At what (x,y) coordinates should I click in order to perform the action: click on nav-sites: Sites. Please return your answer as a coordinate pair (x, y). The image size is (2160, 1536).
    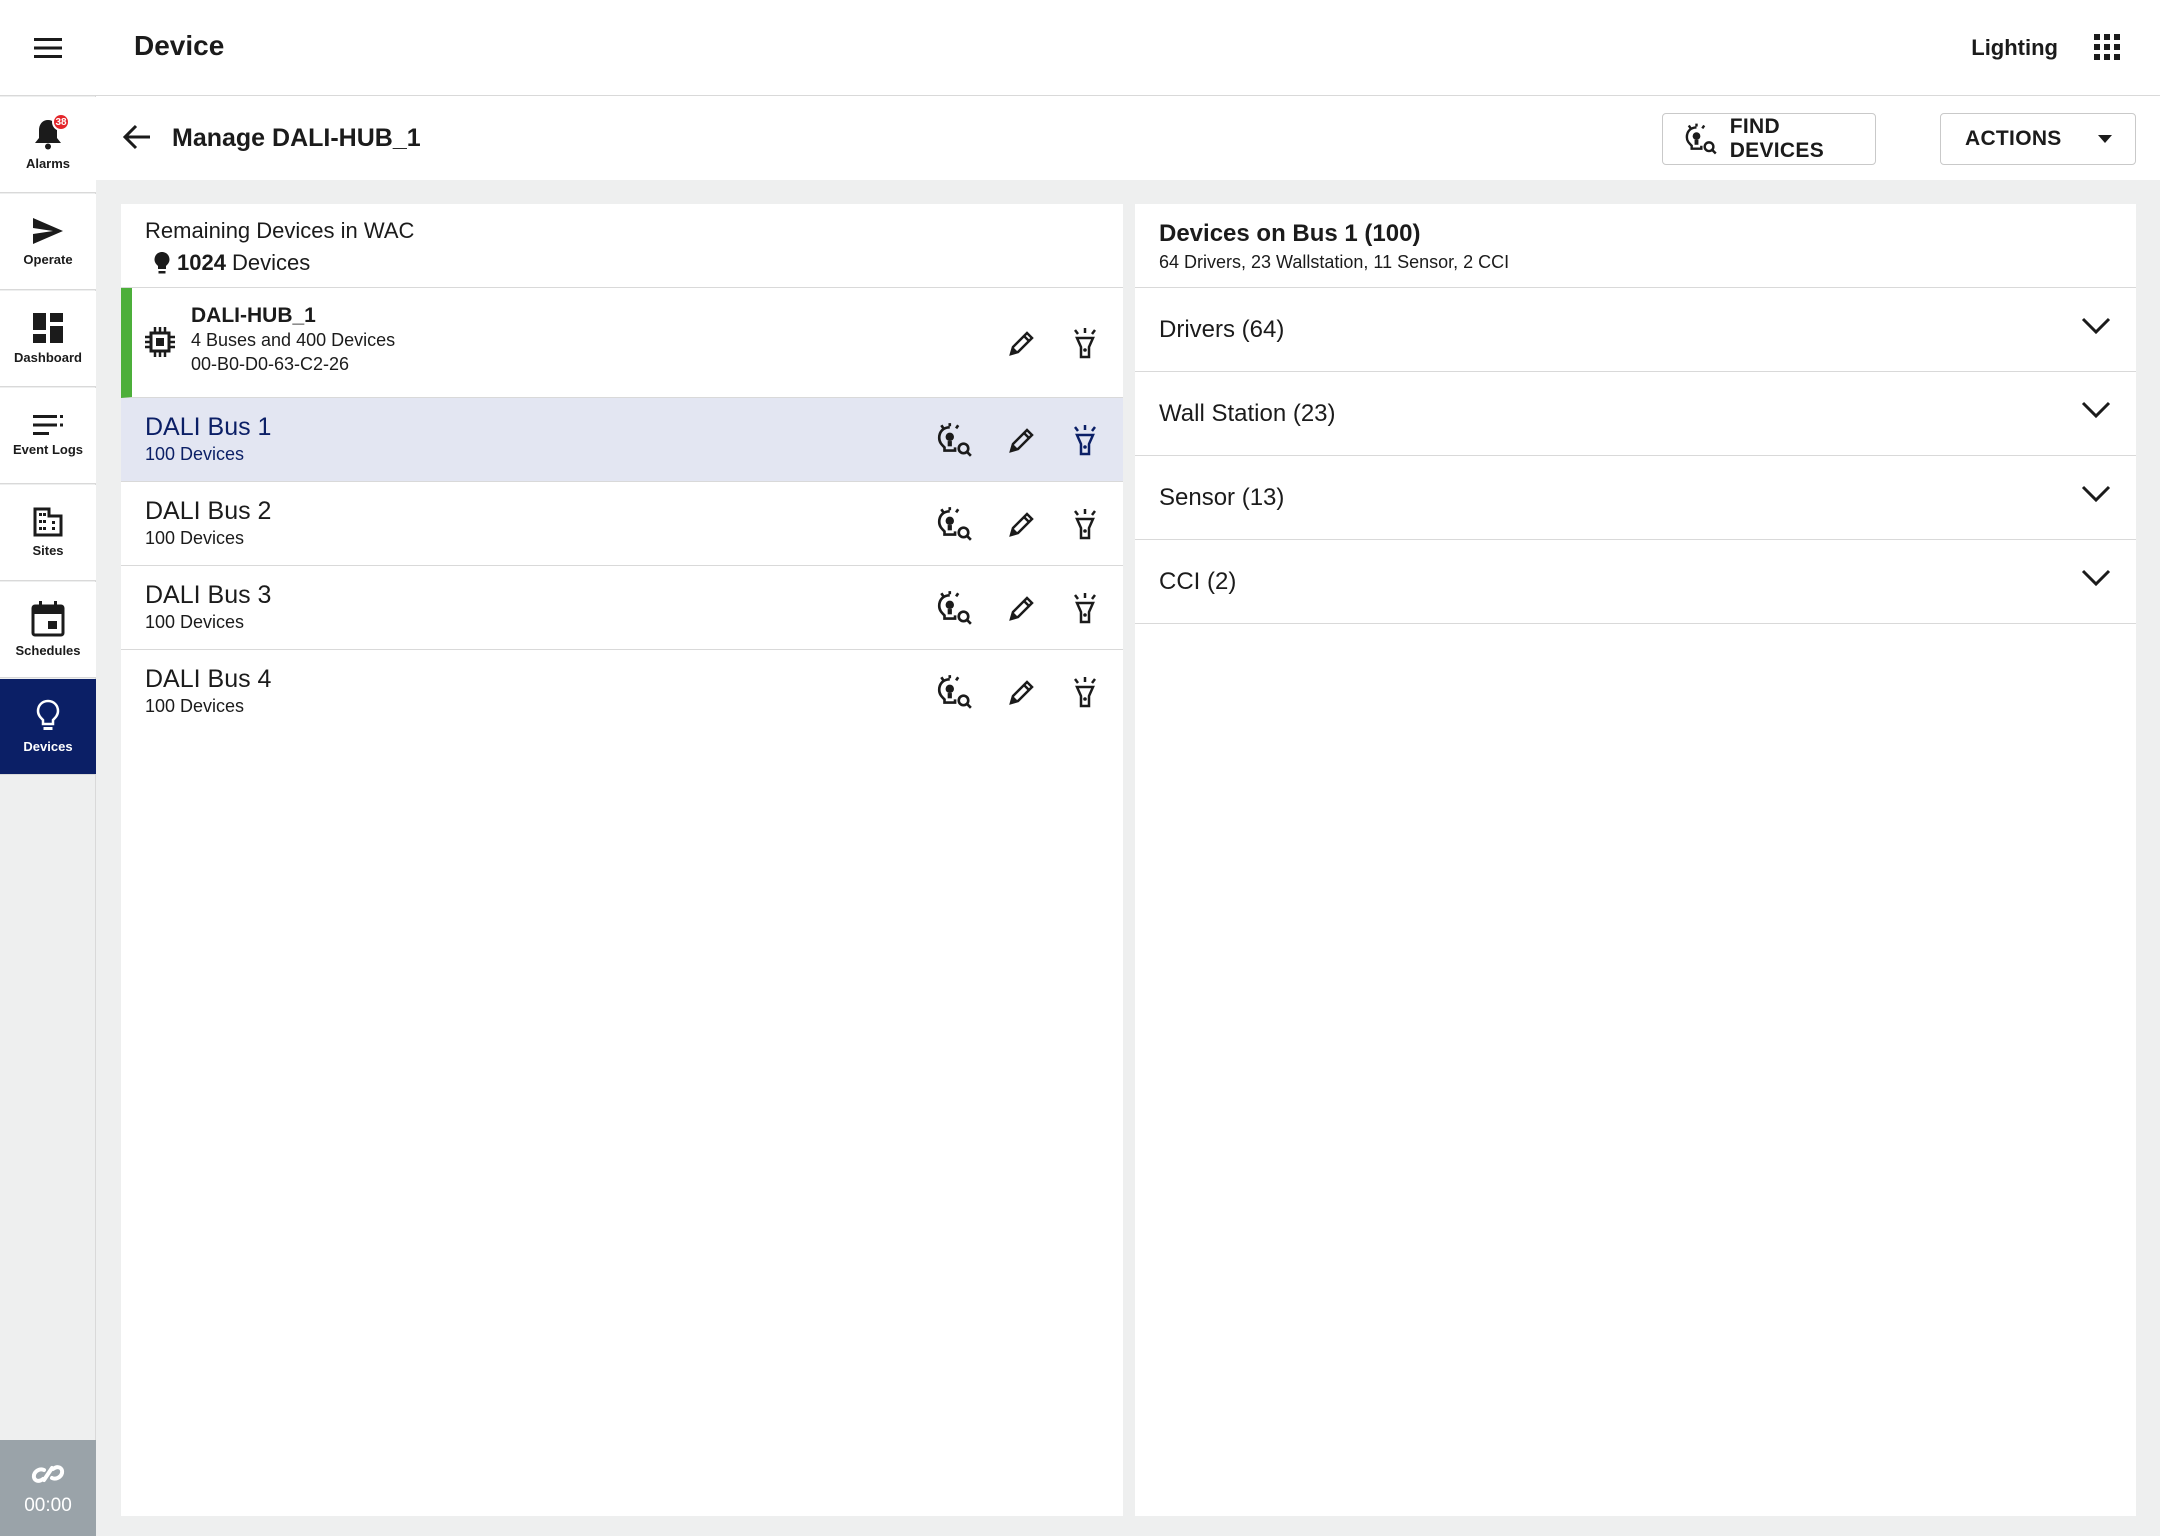
    Looking at the image, I should click on (48, 533).